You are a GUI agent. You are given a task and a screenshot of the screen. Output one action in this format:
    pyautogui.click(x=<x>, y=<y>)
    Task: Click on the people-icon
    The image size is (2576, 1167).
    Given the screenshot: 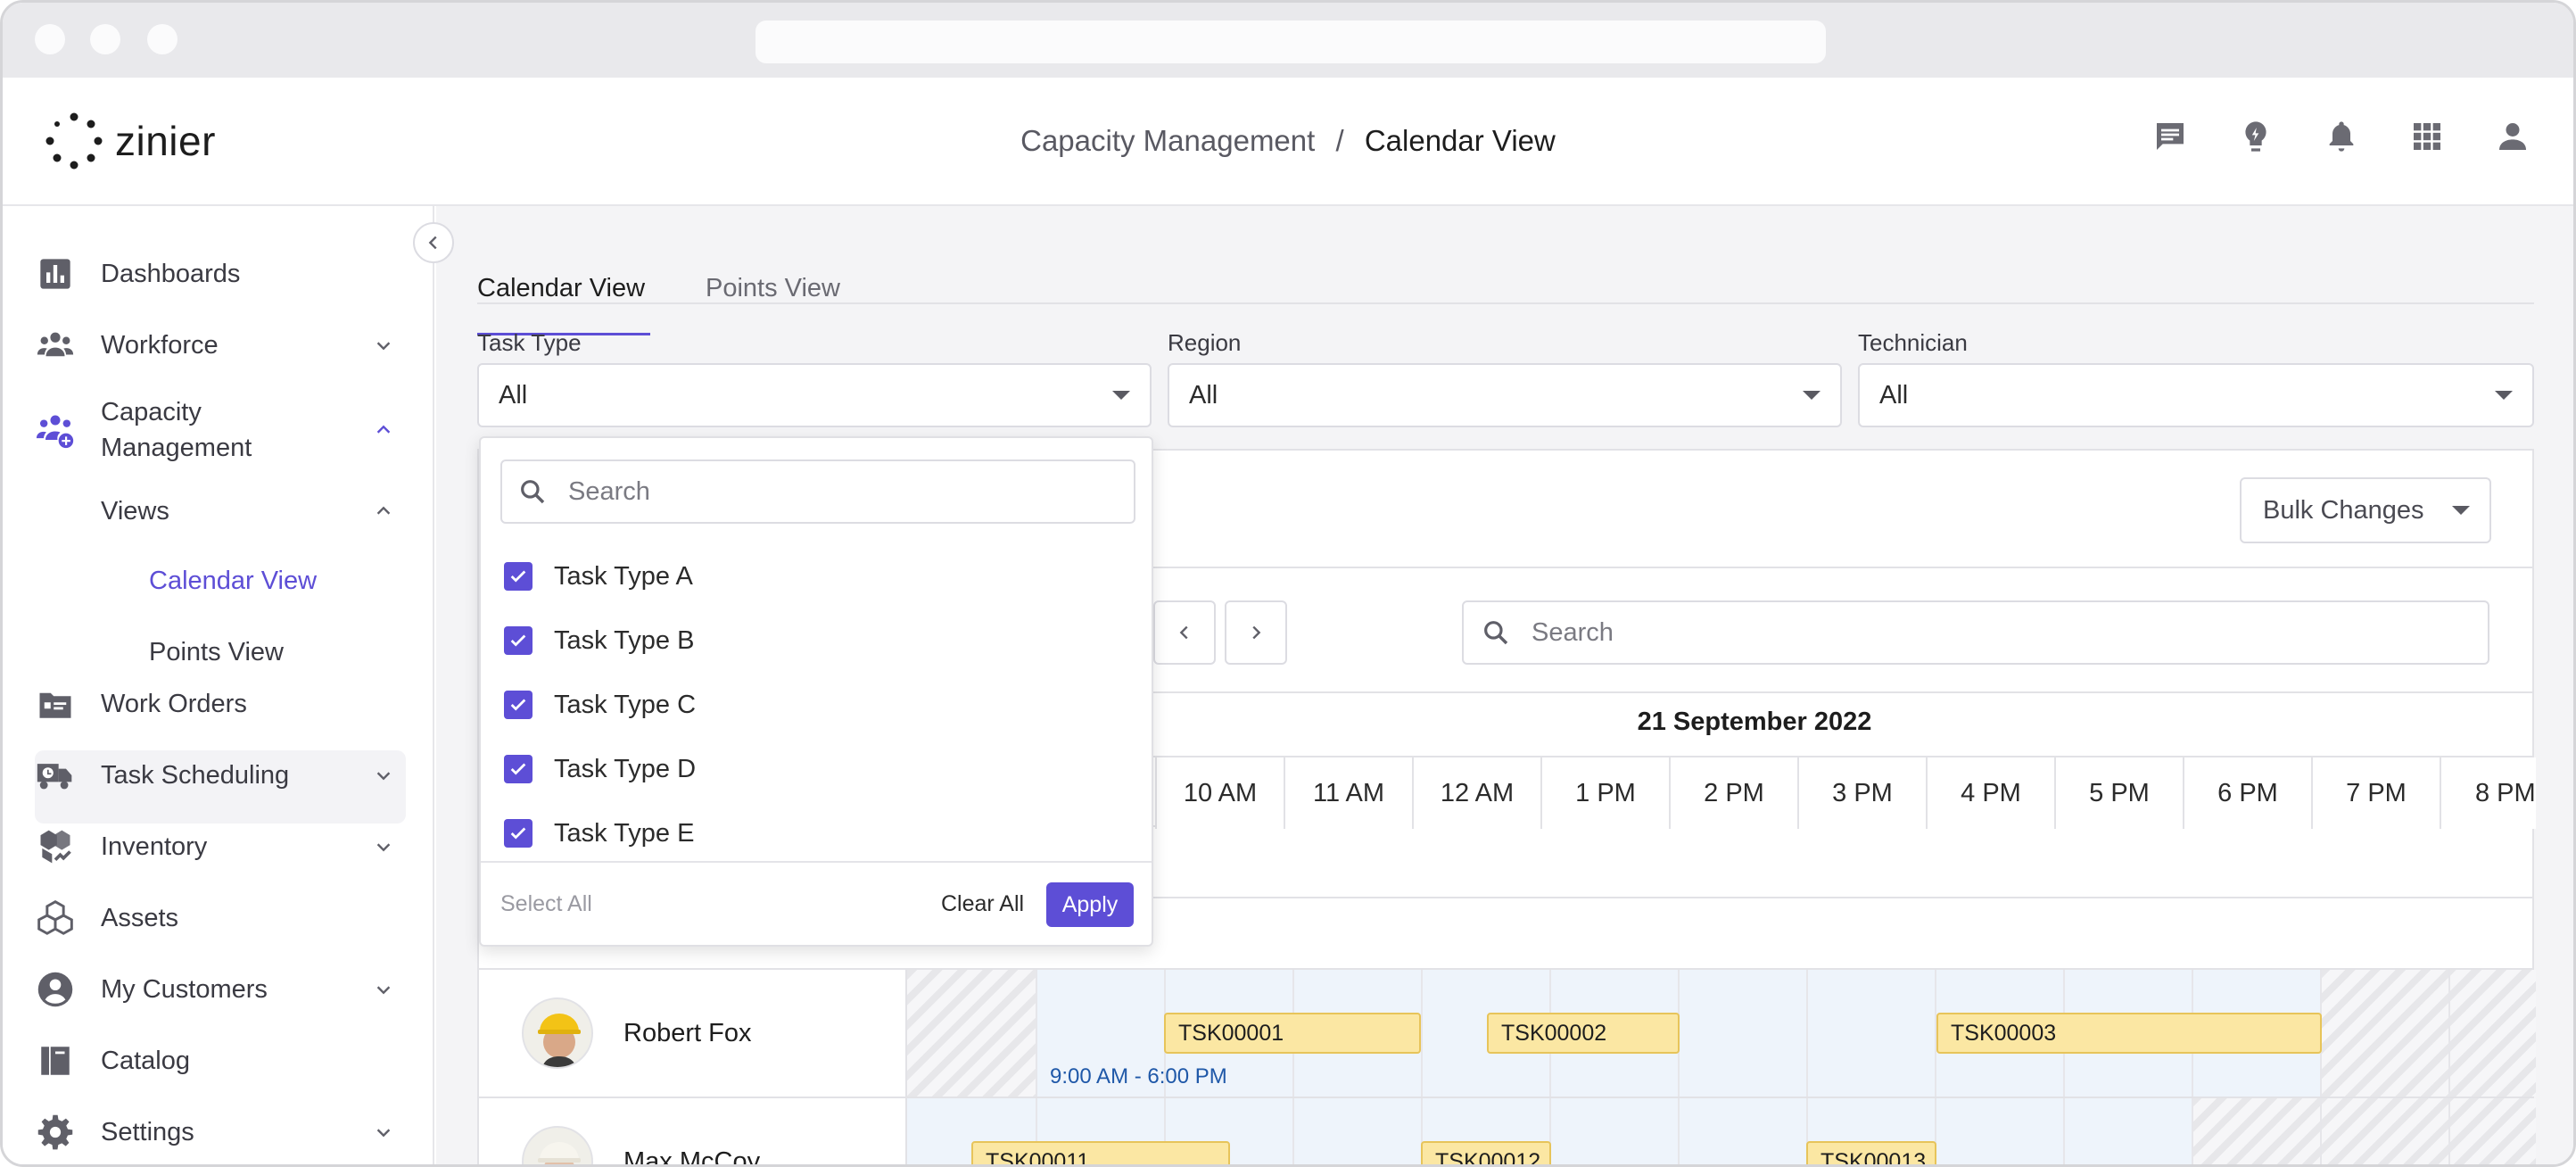 What is the action you would take?
    pyautogui.click(x=56, y=345)
    